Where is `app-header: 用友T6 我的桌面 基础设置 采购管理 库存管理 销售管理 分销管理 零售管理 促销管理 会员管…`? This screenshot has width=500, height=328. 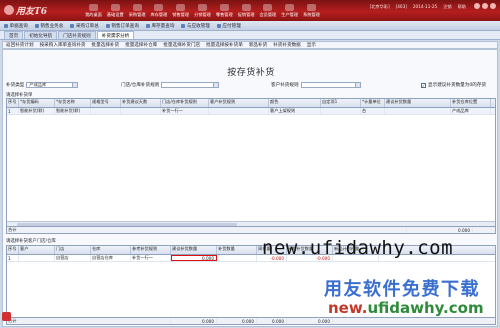
app-header: 用友T6 我的桌面 基础设置 采购管理 库存管理 销售管理 分销管理 零售管理 促销管理 会员管… is located at coordinates (250, 10).